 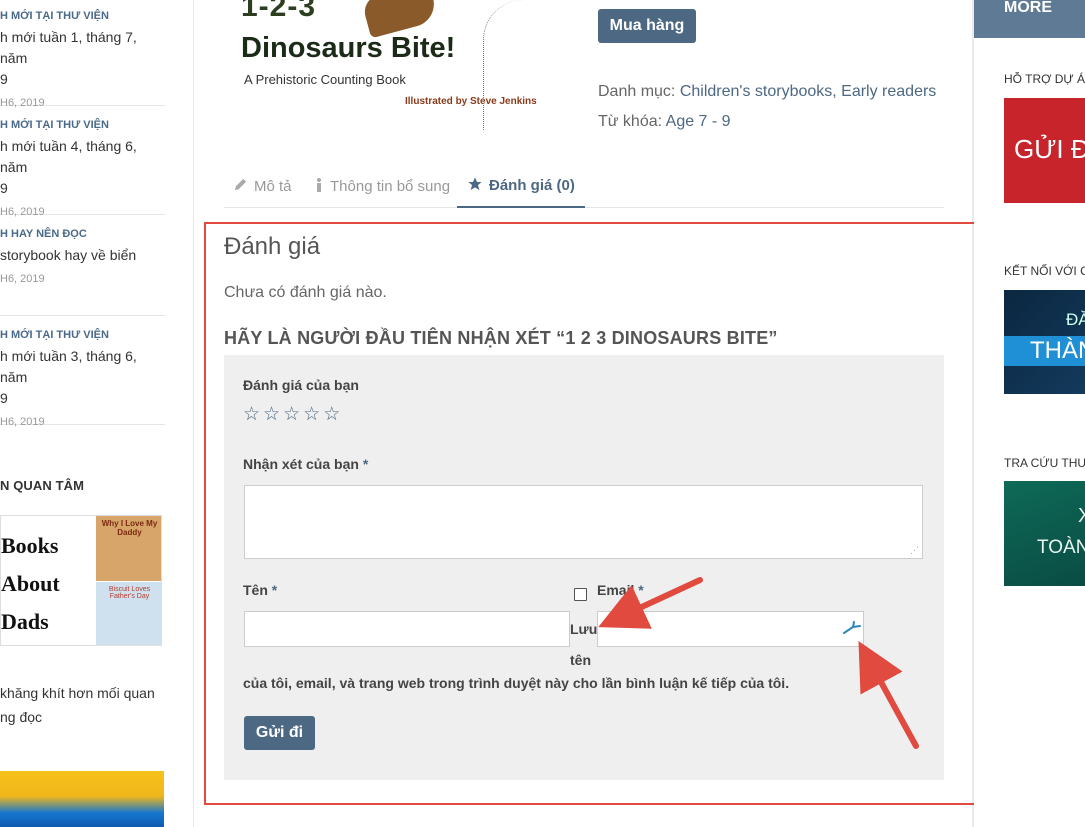 I want to click on product-tabs: Mô tả Thông tin bổ sung Đánh giá (0), so click(x=584, y=186).